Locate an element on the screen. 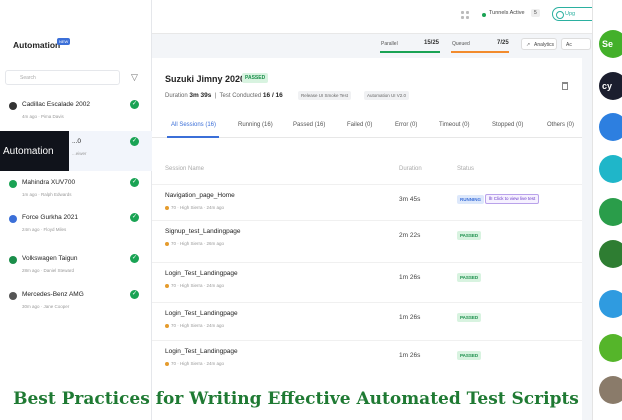 Image resolution: width=622 pixels, height=420 pixels. build-name: Mercedes-Benz AMG is located at coordinates (53, 294).